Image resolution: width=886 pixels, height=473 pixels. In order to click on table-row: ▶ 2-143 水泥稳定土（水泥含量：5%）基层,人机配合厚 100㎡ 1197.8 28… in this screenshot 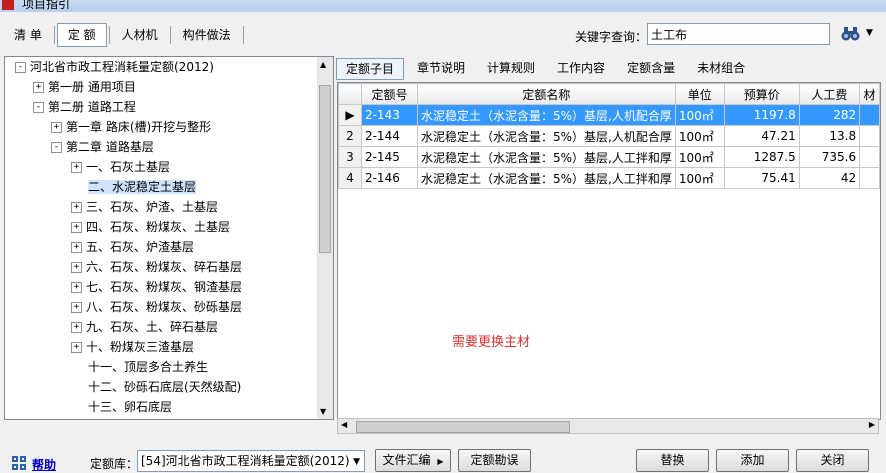, I will do `click(609, 115)`.